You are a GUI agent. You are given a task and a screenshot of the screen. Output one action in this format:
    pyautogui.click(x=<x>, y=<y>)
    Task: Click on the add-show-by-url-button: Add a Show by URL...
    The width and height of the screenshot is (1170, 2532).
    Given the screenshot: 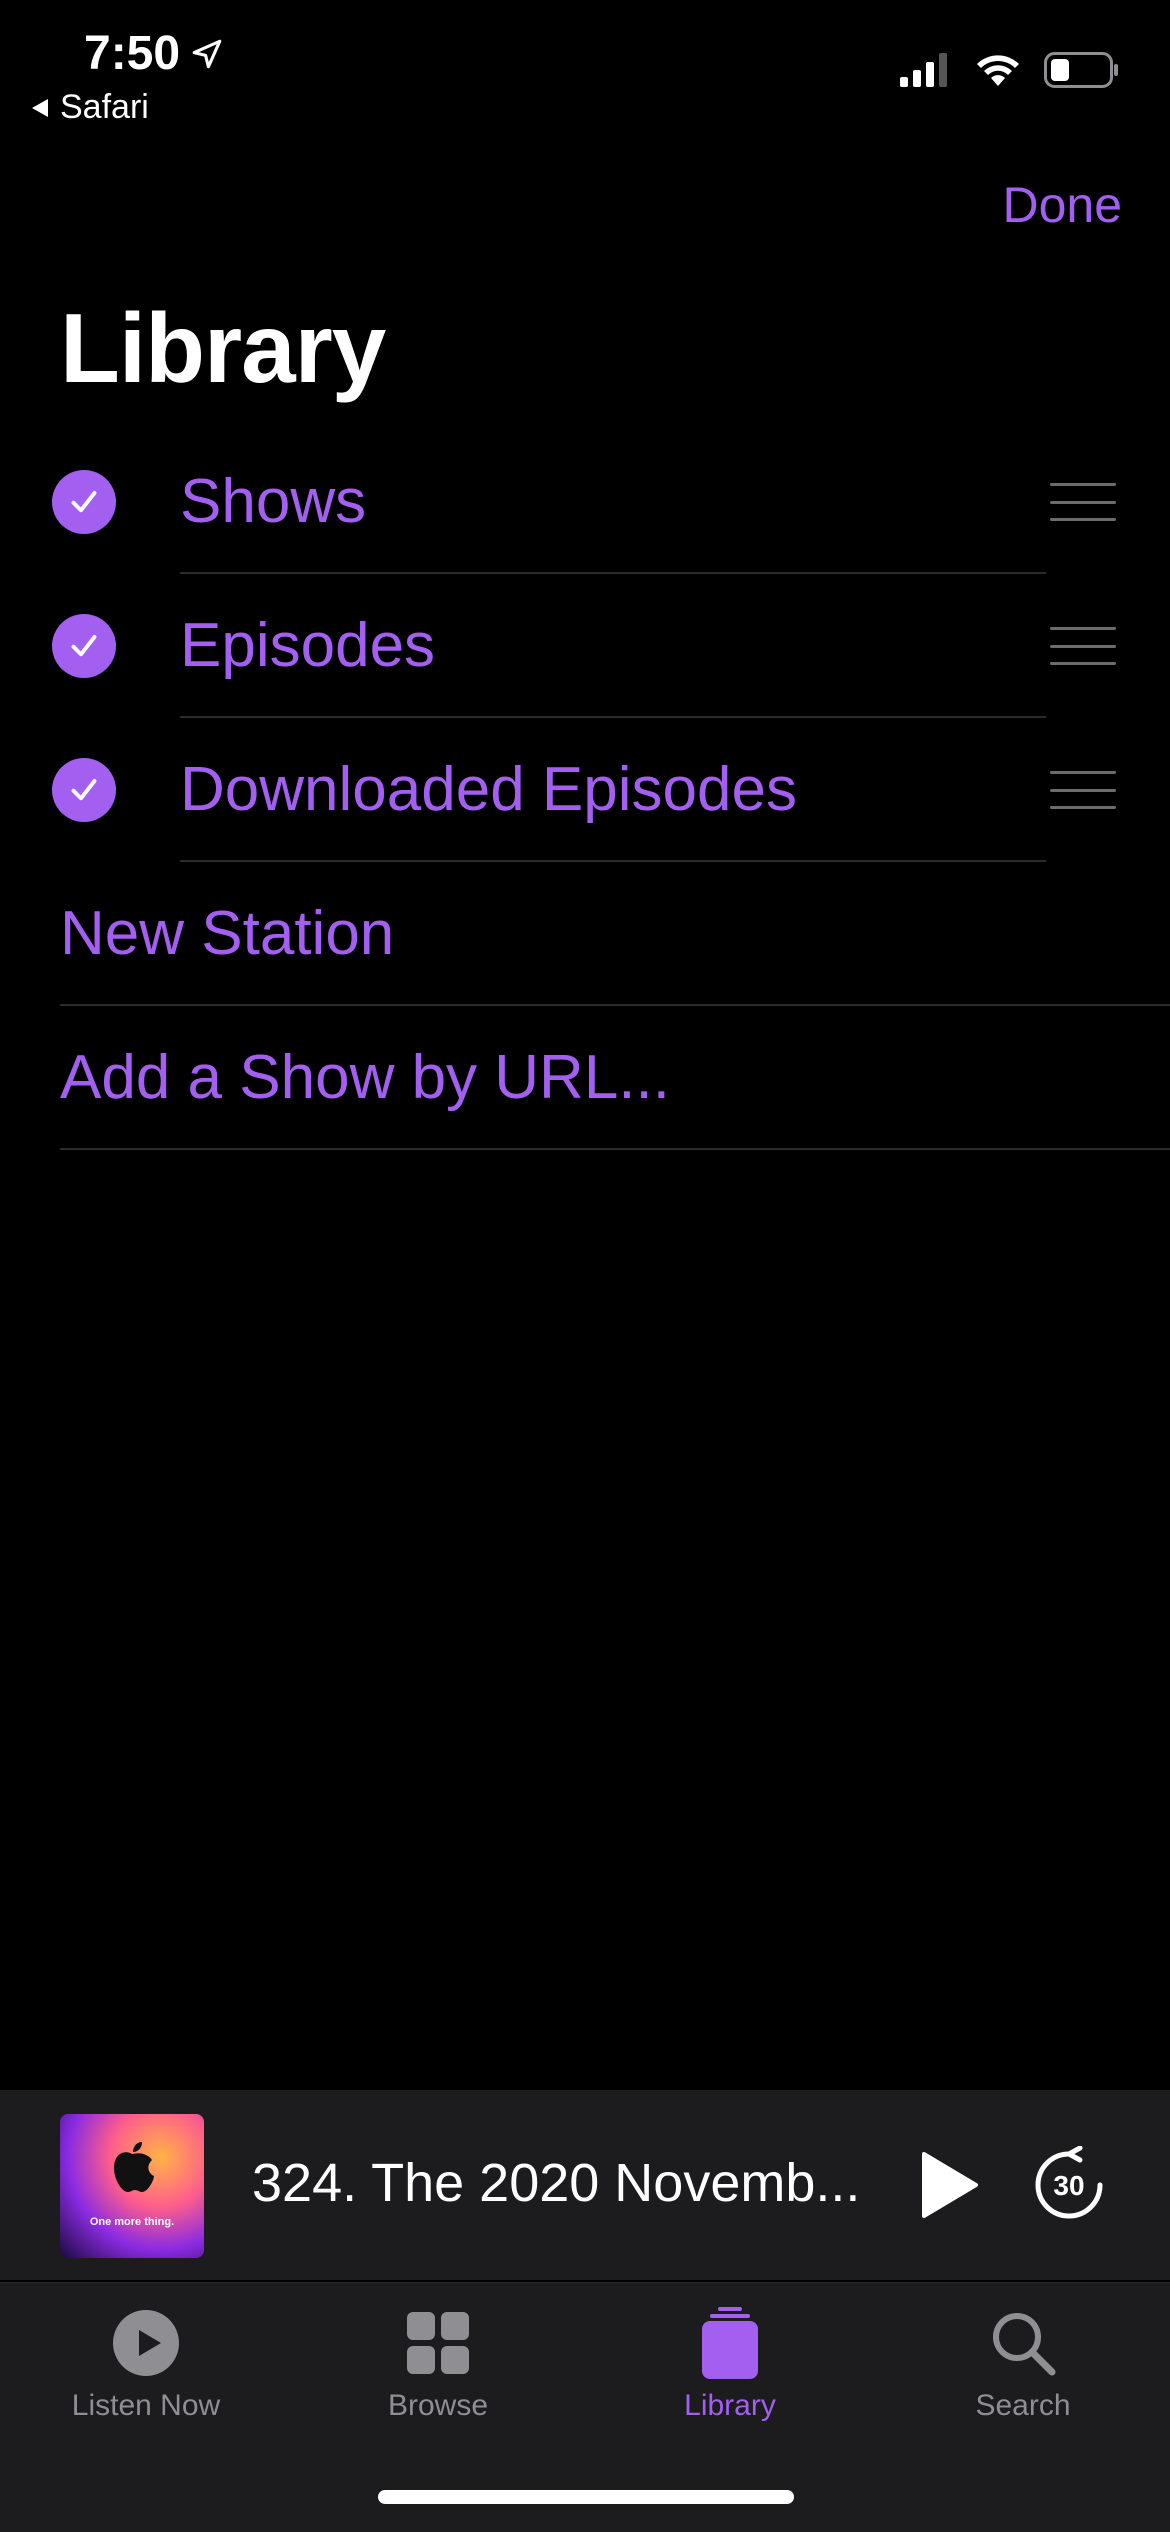 What is the action you would take?
    pyautogui.click(x=585, y=1078)
    